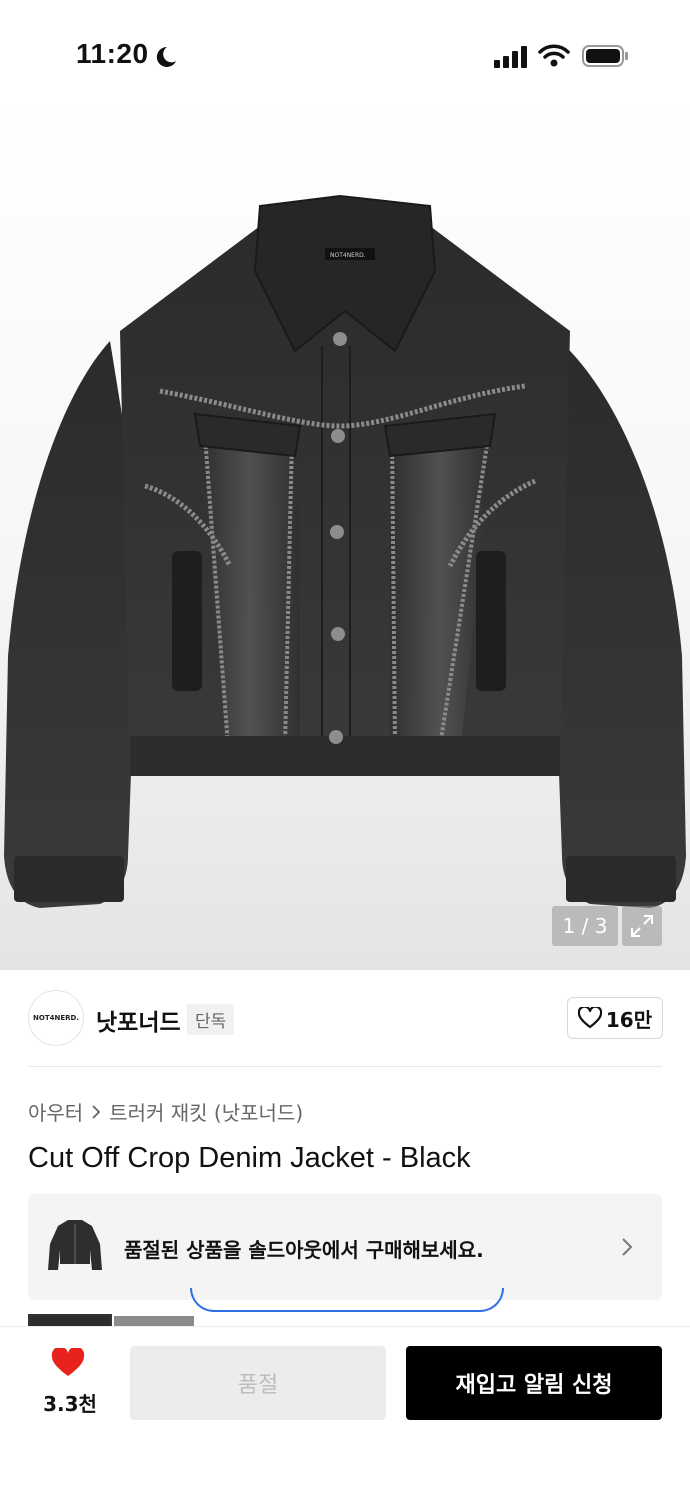  I want to click on soldout-button: 품절, so click(258, 1383).